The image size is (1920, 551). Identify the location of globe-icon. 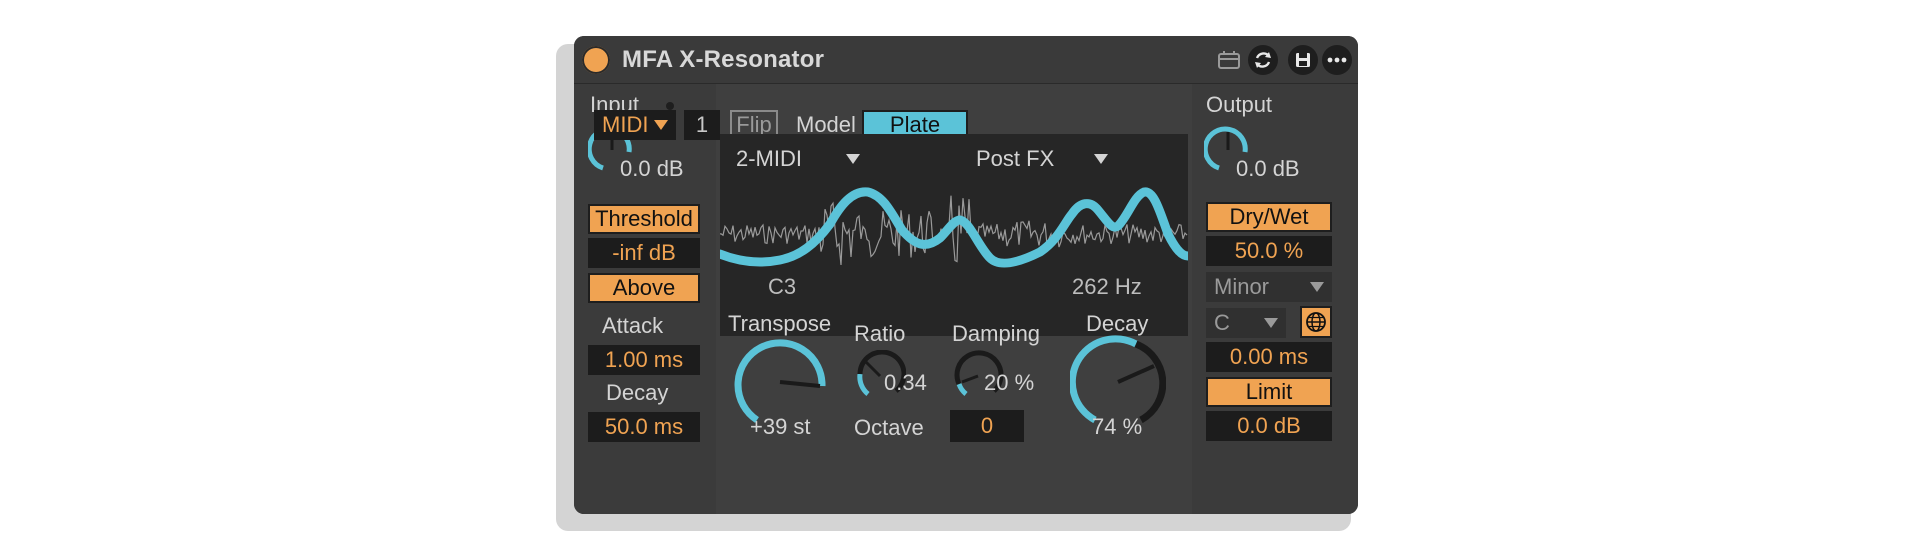
(1316, 322).